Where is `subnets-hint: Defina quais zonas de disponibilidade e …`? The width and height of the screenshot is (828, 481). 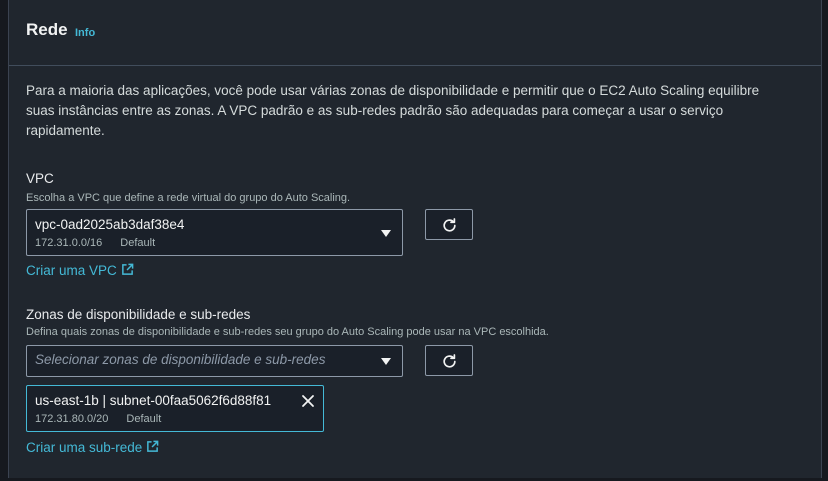
subnets-hint: Defina quais zonas de disponibilidade e … is located at coordinates (287, 332).